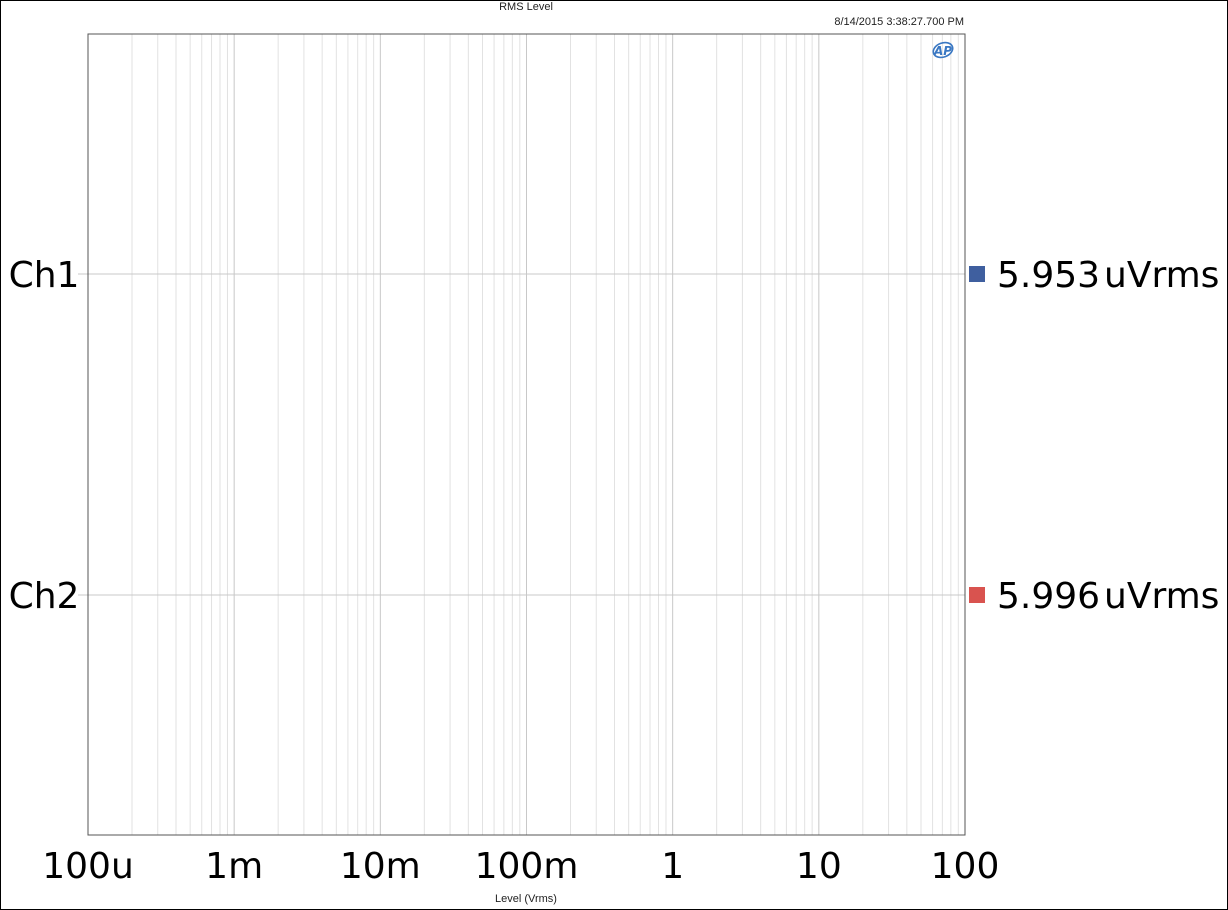  Describe the element at coordinates (977, 595) in the screenshot. I see `legend-swatch-ch2` at that location.